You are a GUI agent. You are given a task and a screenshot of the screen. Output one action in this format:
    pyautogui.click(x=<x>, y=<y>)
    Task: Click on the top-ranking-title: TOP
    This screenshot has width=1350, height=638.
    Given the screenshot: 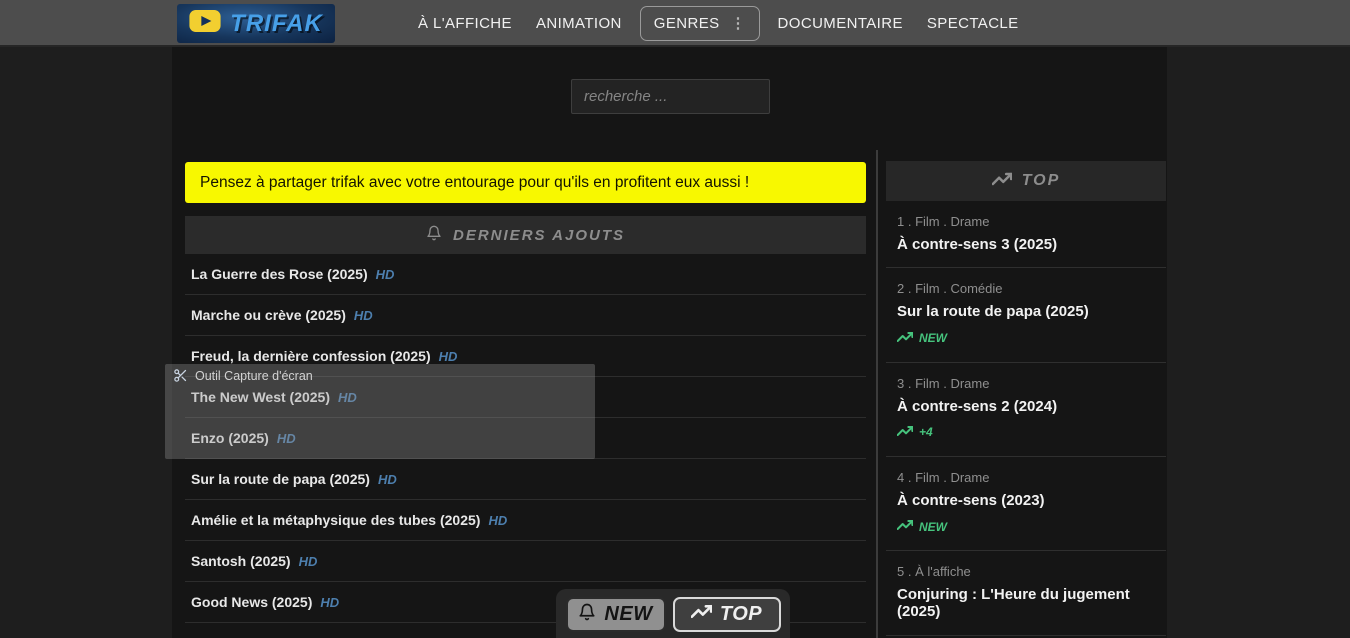 What is the action you would take?
    pyautogui.click(x=1041, y=180)
    